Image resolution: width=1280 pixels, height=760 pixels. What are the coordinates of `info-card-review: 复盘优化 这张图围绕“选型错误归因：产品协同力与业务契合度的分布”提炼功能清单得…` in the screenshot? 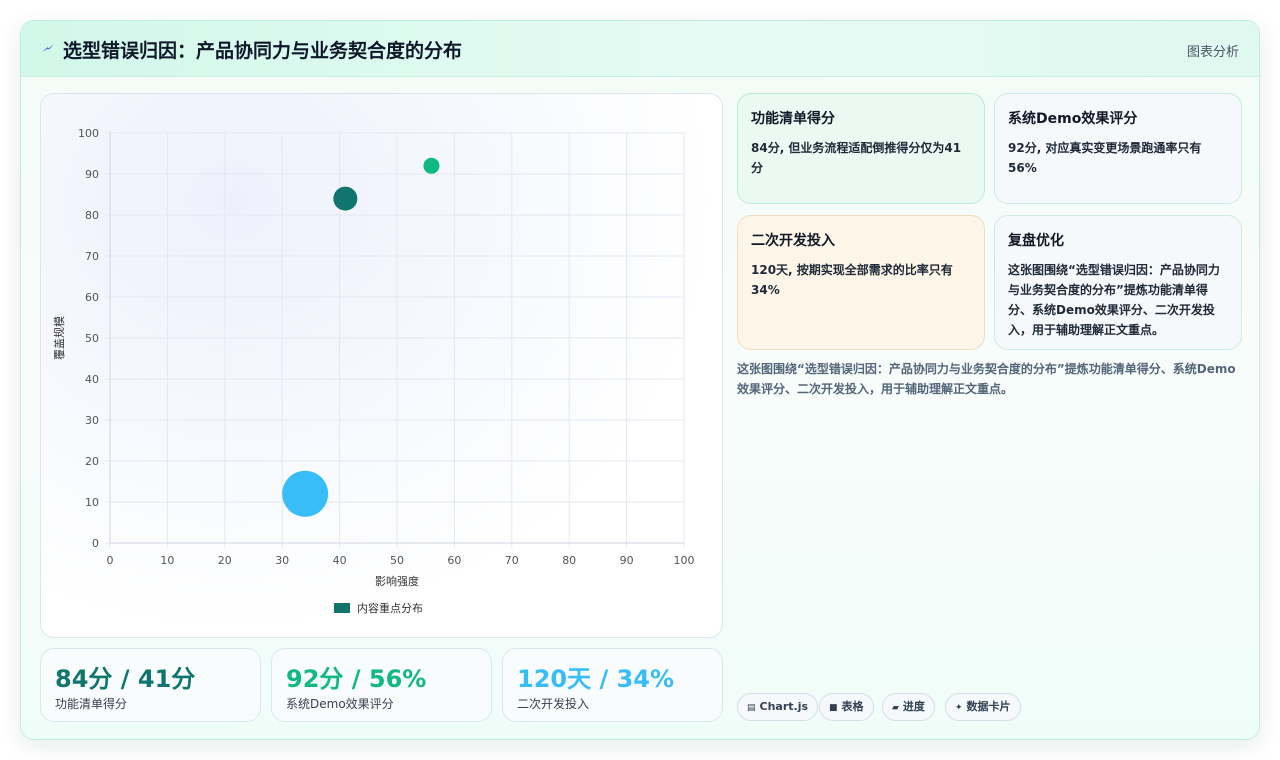 It's located at (1118, 282).